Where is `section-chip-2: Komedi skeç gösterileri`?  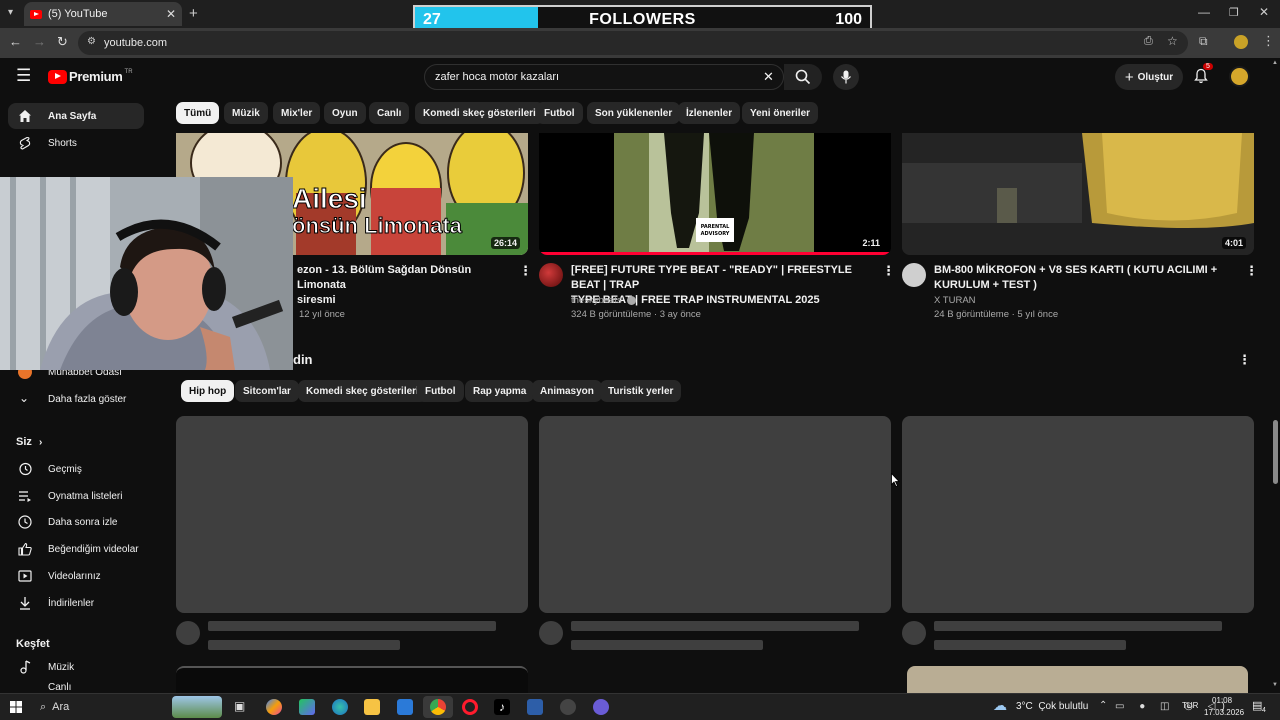 section-chip-2: Komedi skeç gösterileri is located at coordinates (362, 391).